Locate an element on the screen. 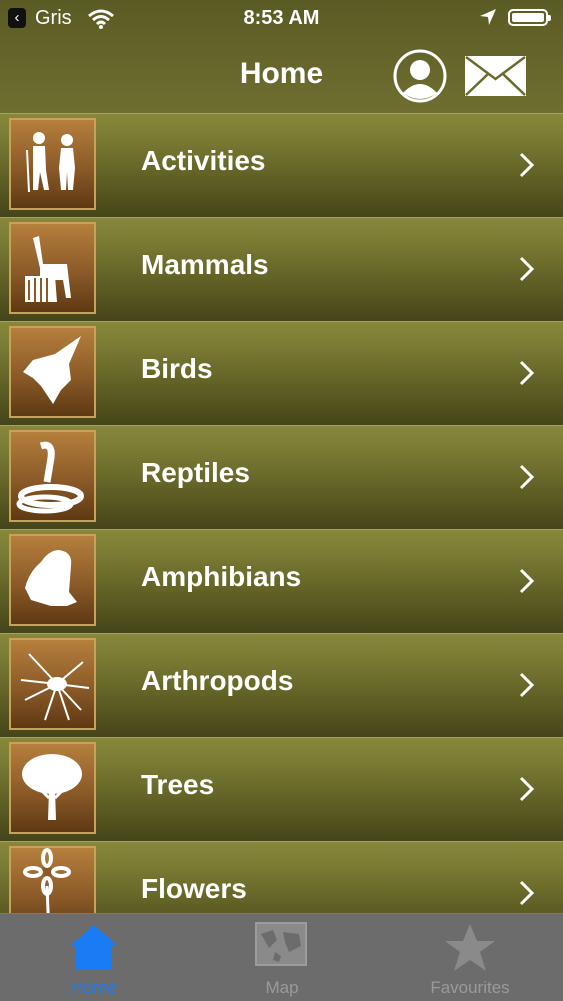 This screenshot has height=1001, width=563. hikers-icon is located at coordinates (52, 164).